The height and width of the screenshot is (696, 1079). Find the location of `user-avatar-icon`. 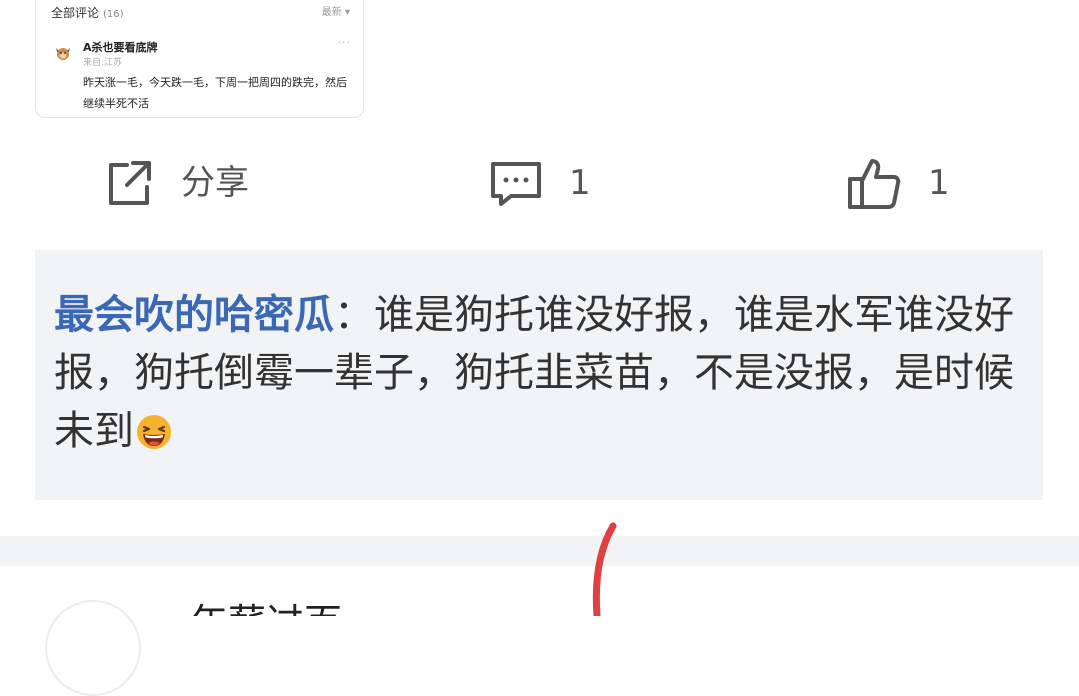

user-avatar-icon is located at coordinates (63, 54).